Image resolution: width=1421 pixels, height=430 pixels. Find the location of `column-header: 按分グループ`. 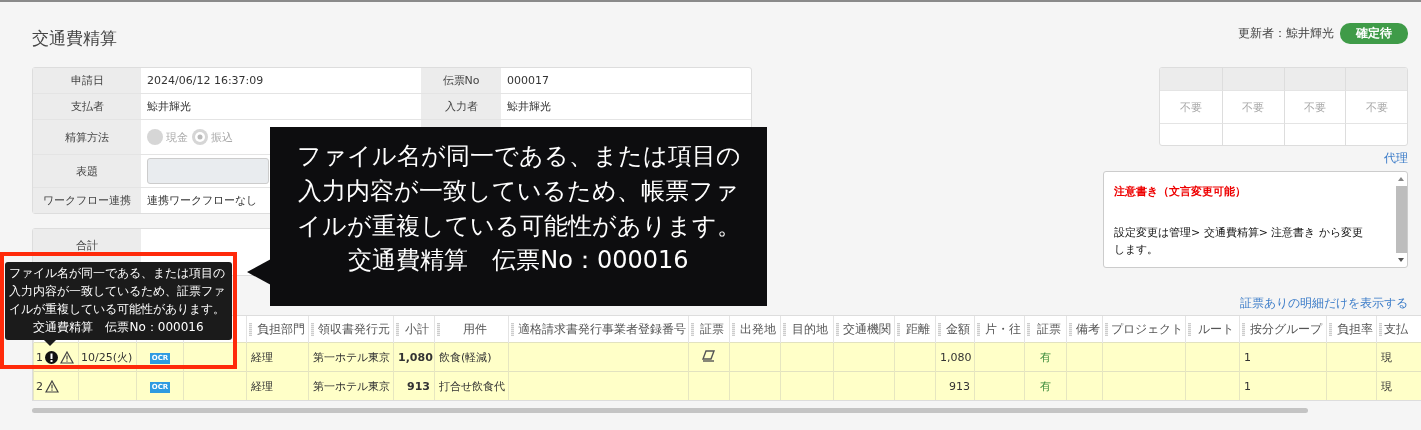

column-header: 按分グループ is located at coordinates (1286, 328).